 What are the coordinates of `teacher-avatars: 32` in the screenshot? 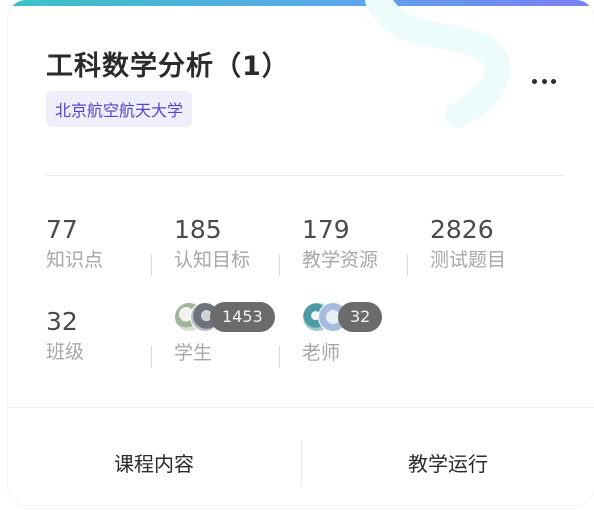 It's located at (342, 317).